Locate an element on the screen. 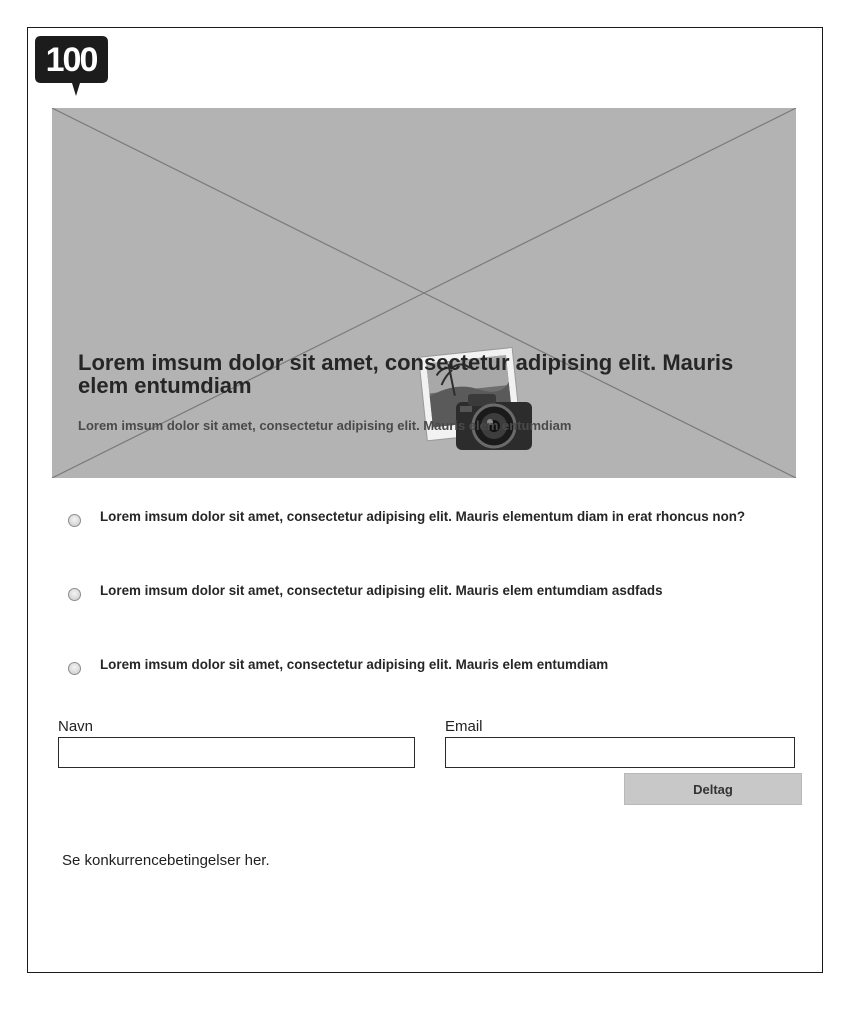  logo-text: 100 is located at coordinates (72, 60).